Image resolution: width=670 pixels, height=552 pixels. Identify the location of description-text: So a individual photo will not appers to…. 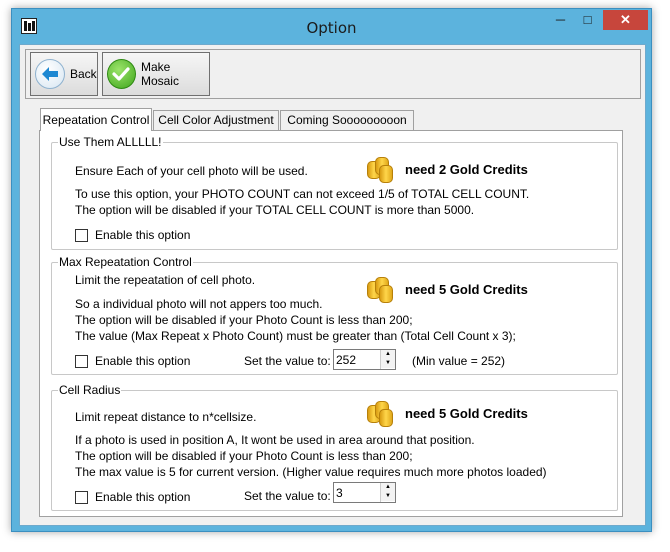
(199, 304).